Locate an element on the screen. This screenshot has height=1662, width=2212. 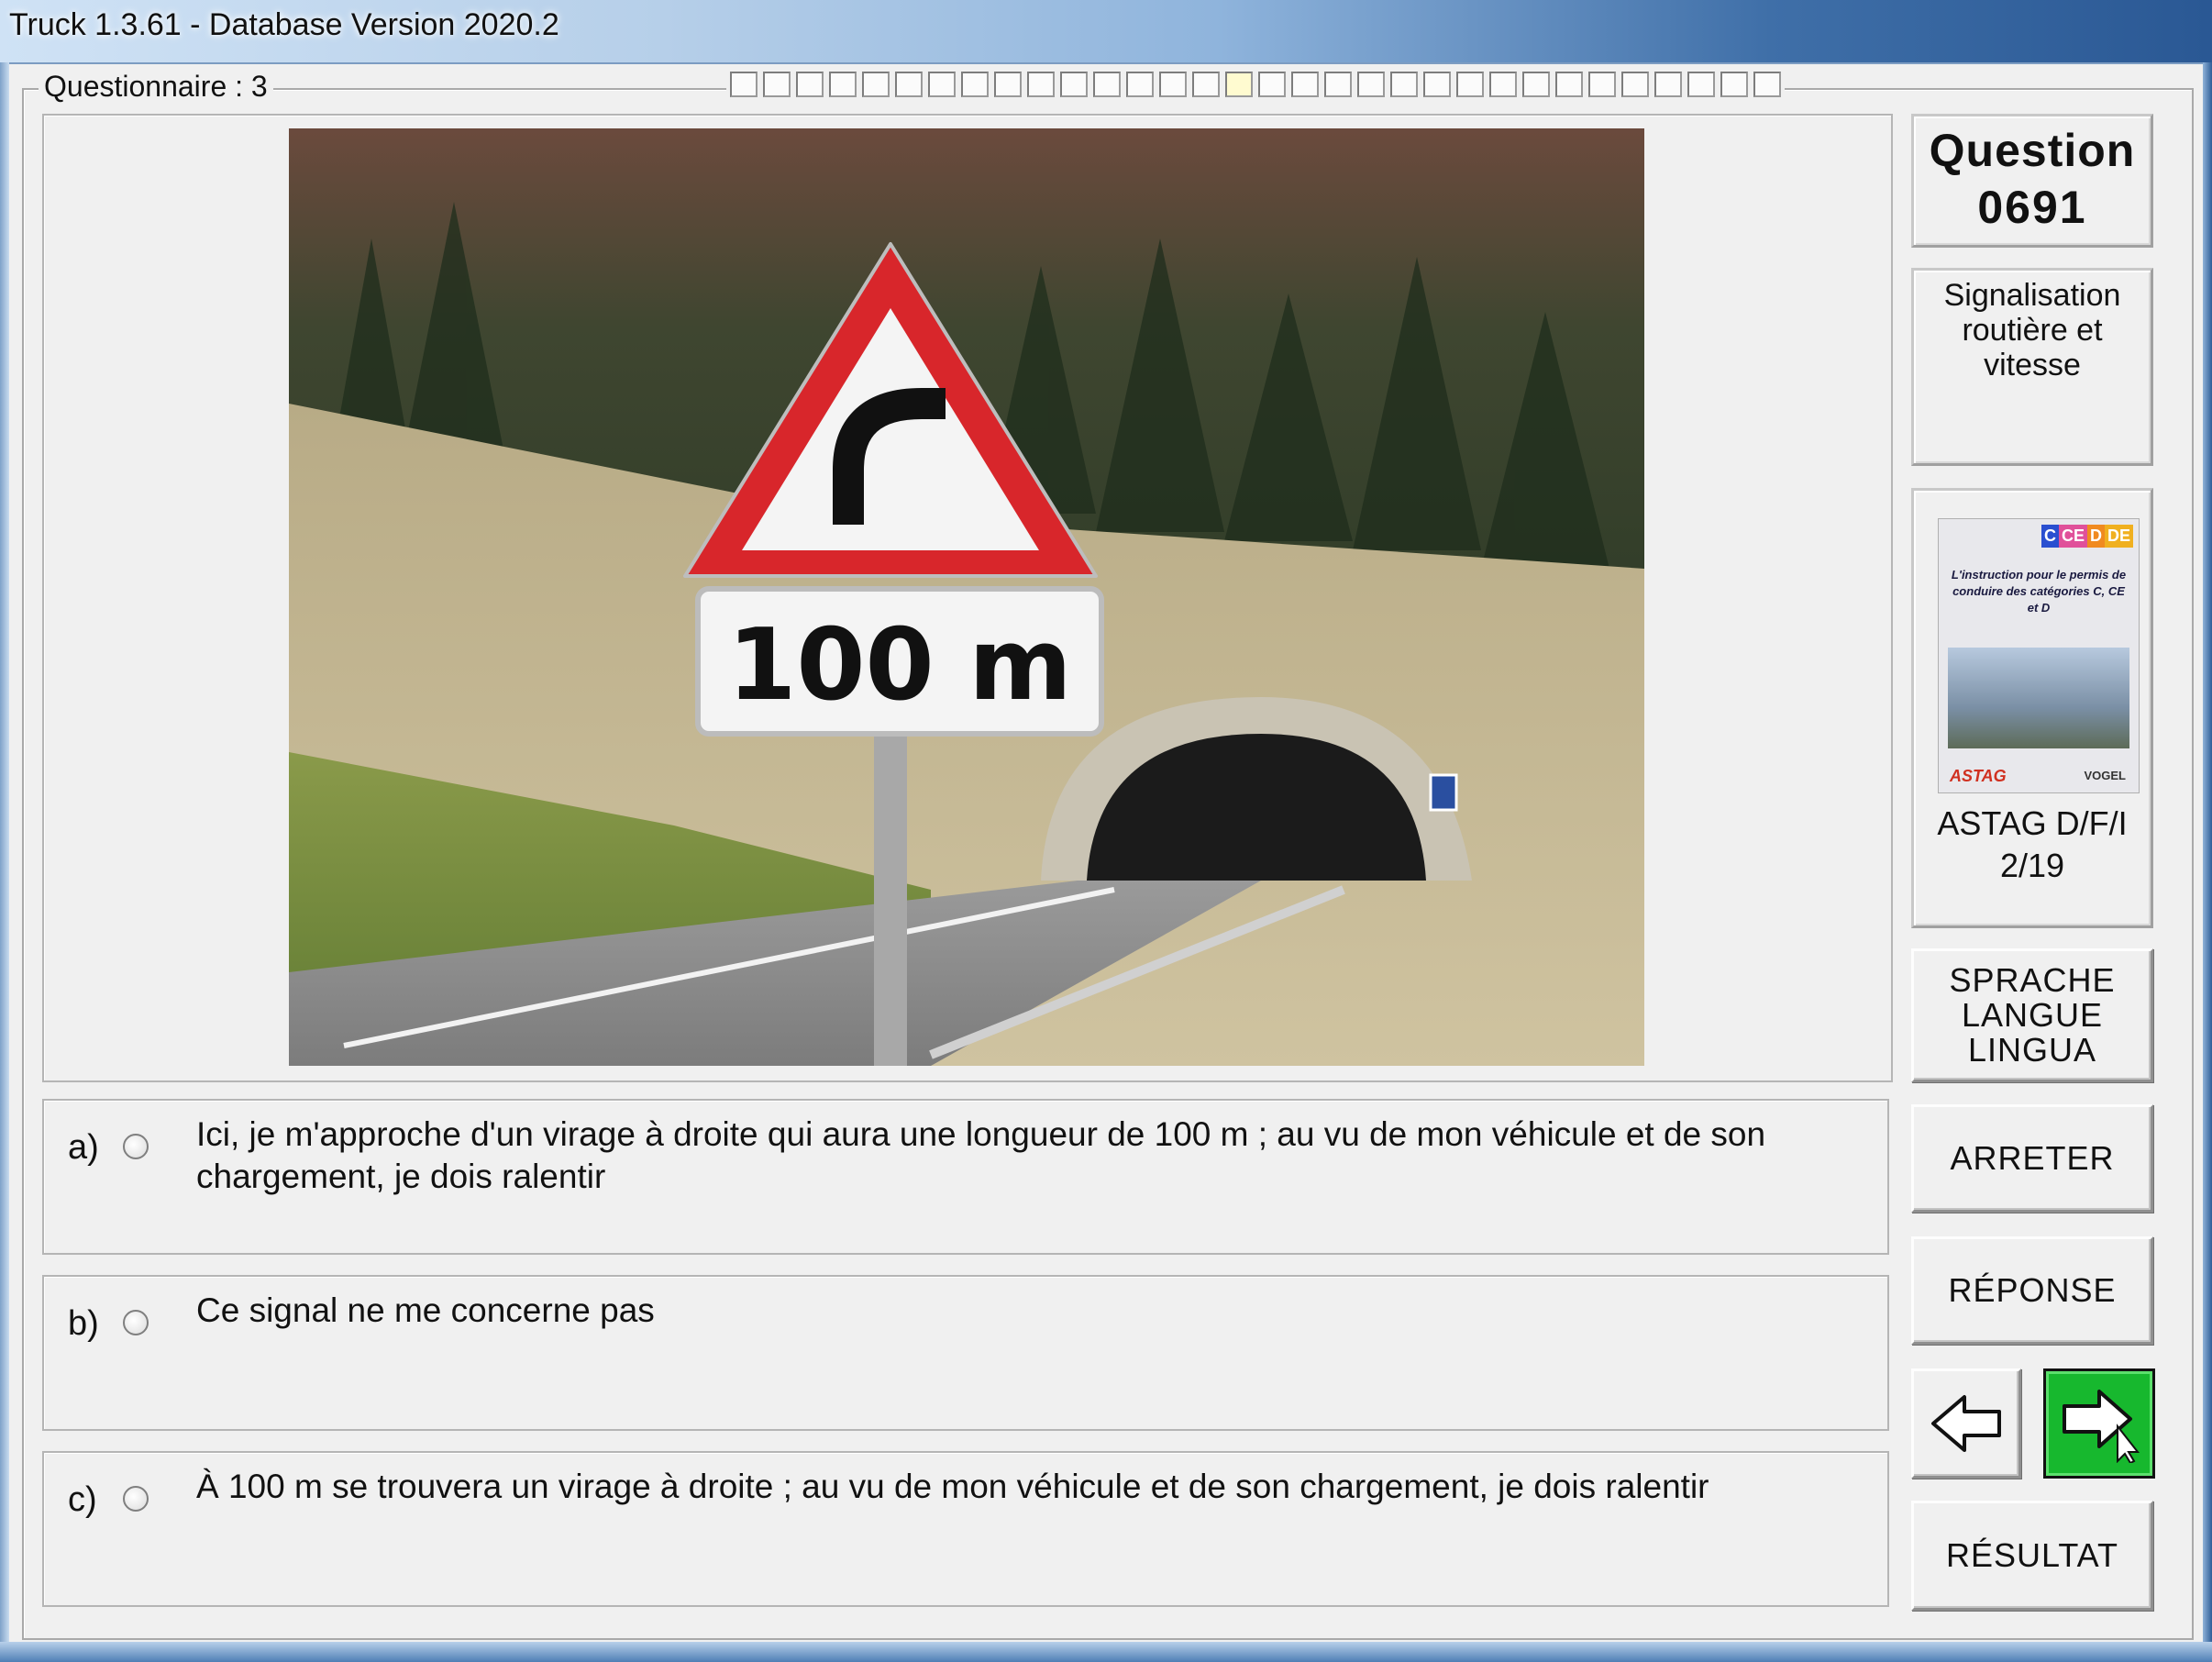
window-title: Truck 1.3.61 - Database Version 2020.2 is located at coordinates (284, 24).